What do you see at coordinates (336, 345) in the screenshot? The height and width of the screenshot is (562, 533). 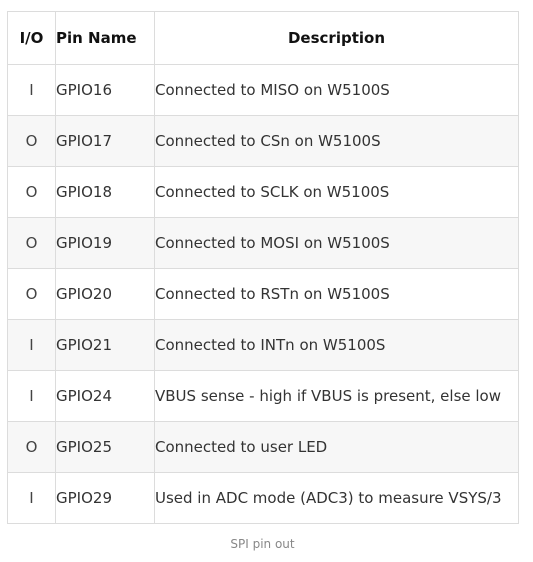 I see `cell-description: Connected to INTn on W5100S` at bounding box center [336, 345].